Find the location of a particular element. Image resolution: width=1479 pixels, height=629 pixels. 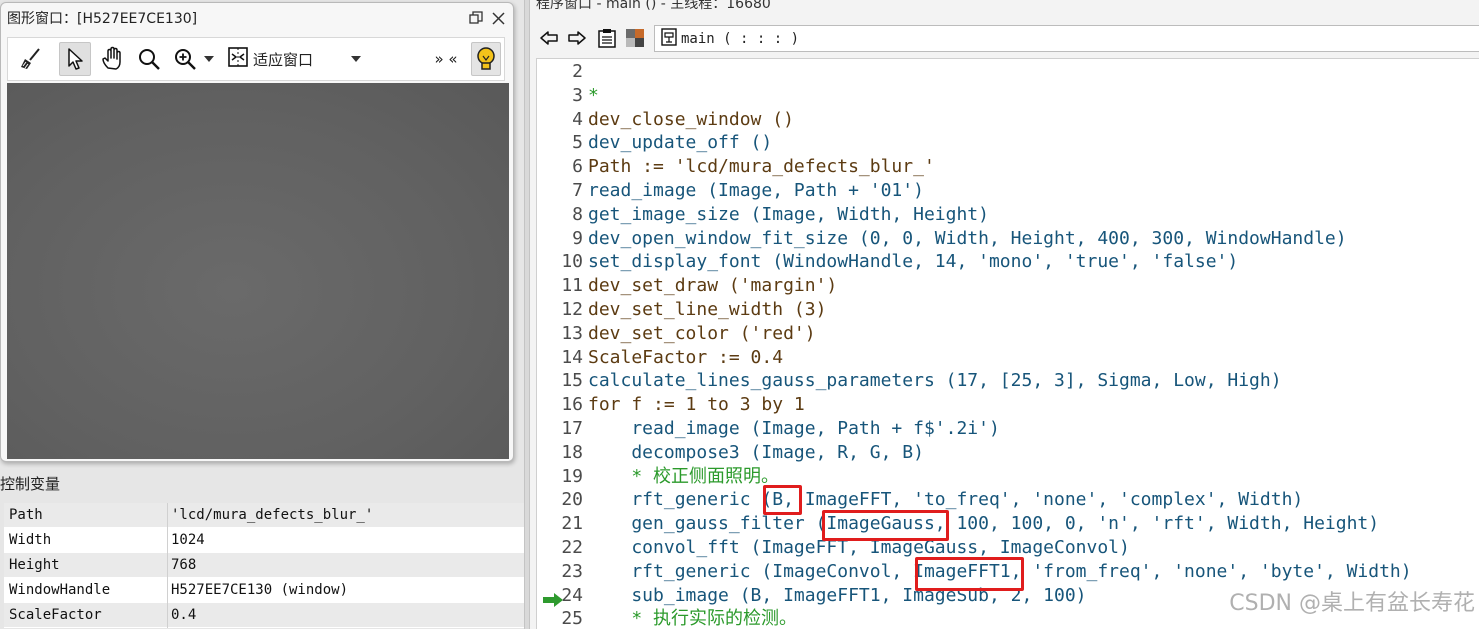

hand-icon is located at coordinates (113, 59).